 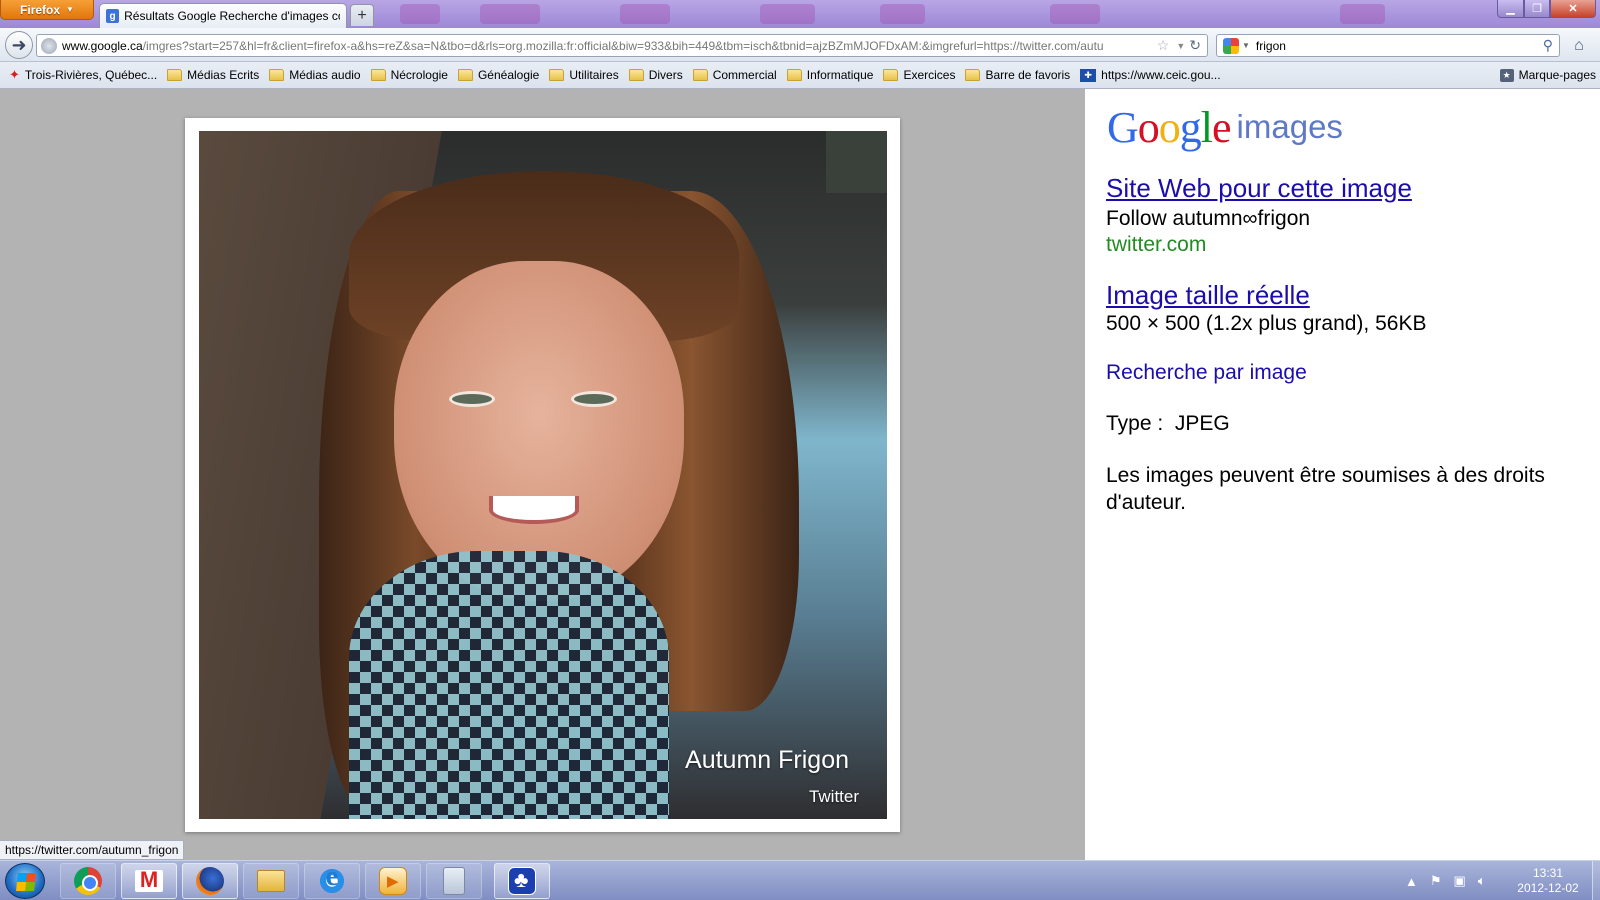 I want to click on system-clock: 13:31 2012-12-02, so click(x=1548, y=881).